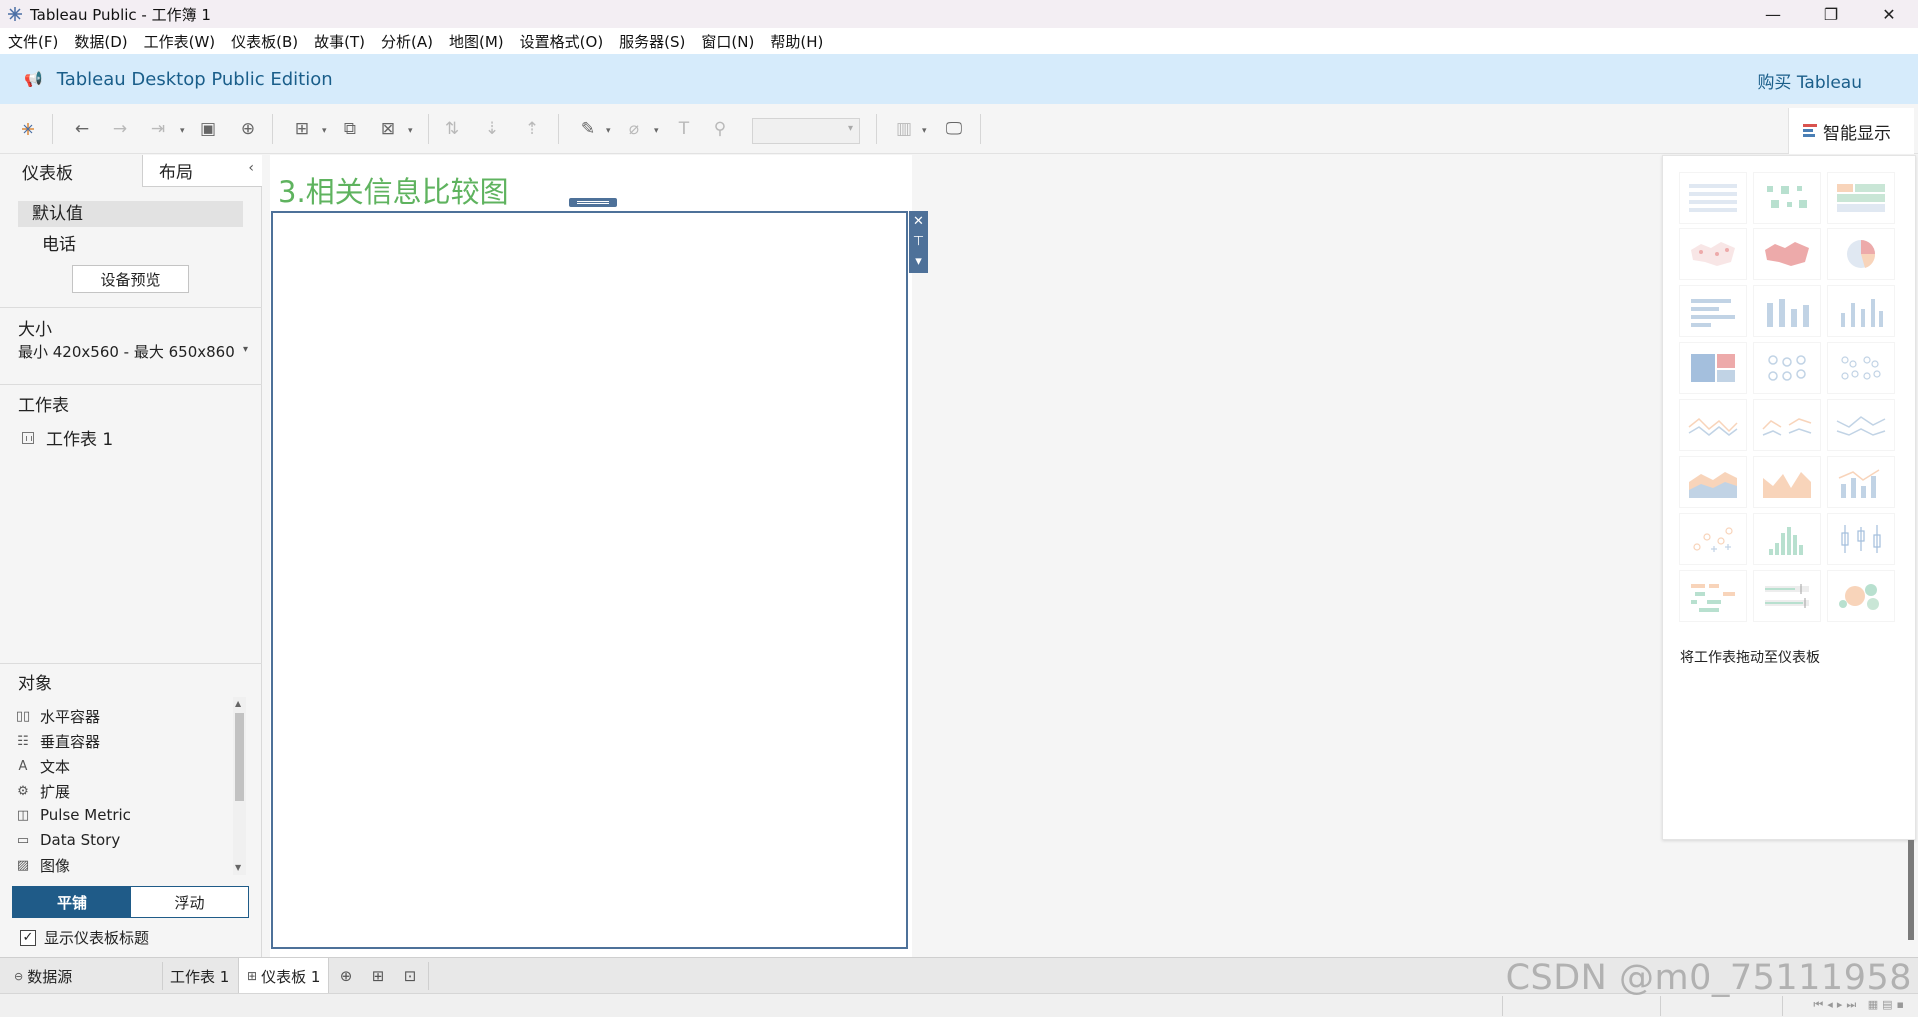 This screenshot has width=1918, height=1017. I want to click on restore-icon: ❐, so click(1831, 14).